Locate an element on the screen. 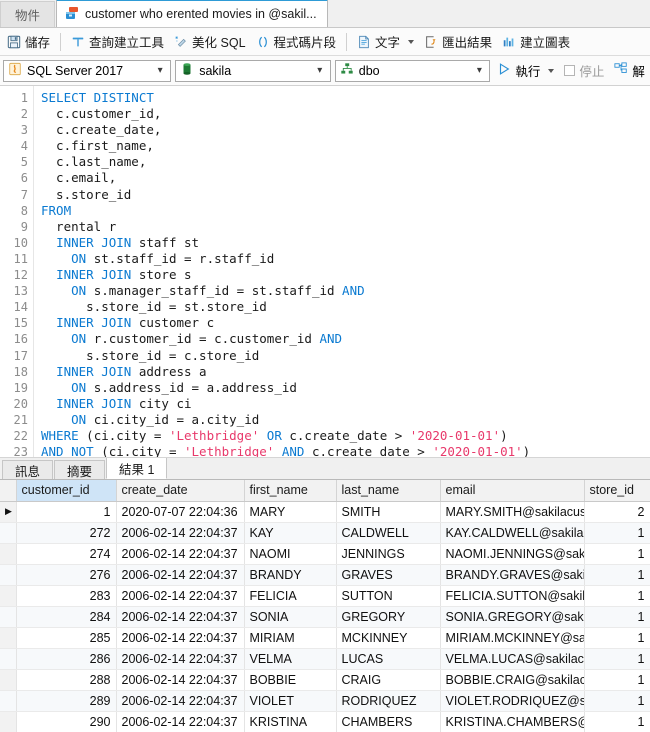 This screenshot has width=650, height=732. result-tab-2: 結果 1 is located at coordinates (137, 468).